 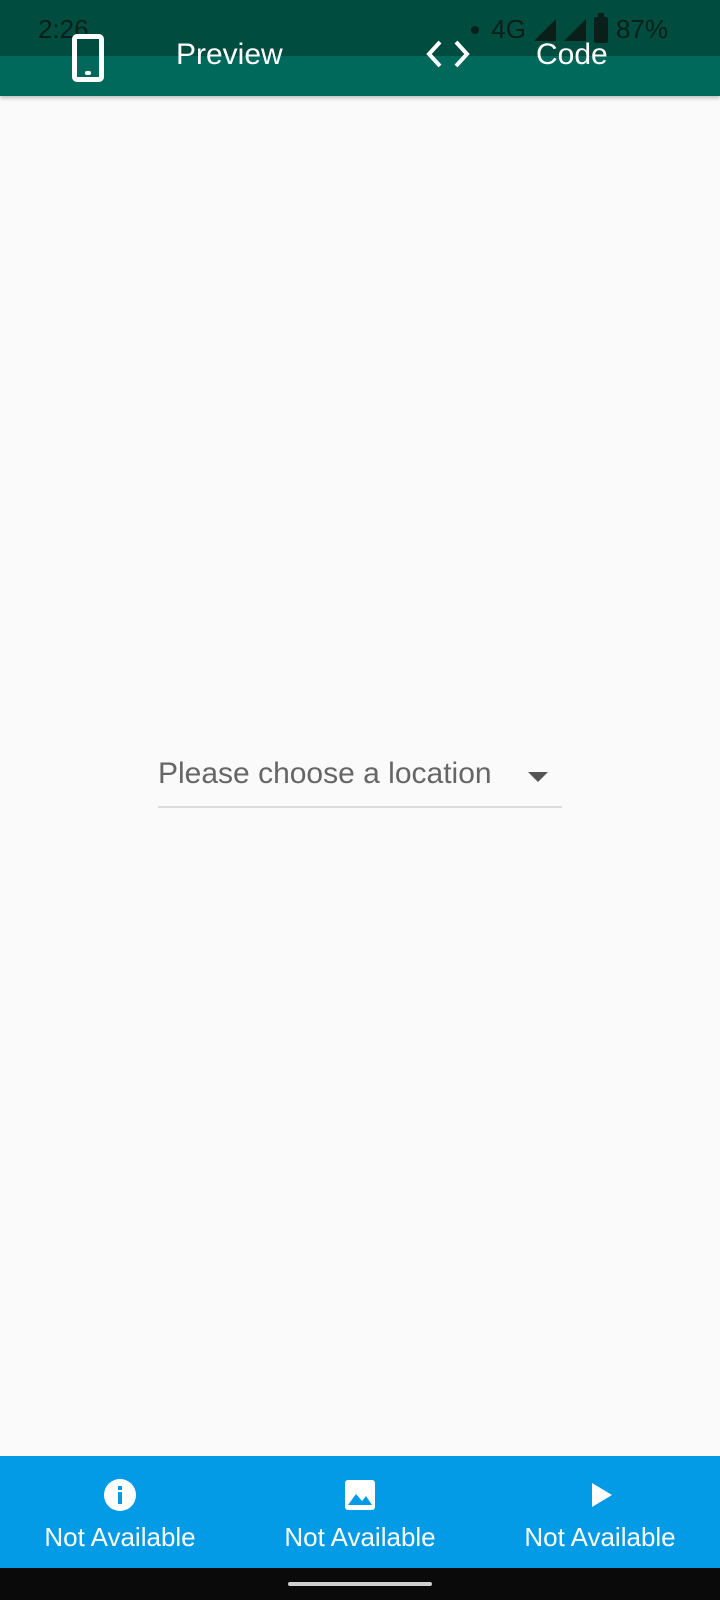 I want to click on home-gesture-handle, so click(x=360, y=1584).